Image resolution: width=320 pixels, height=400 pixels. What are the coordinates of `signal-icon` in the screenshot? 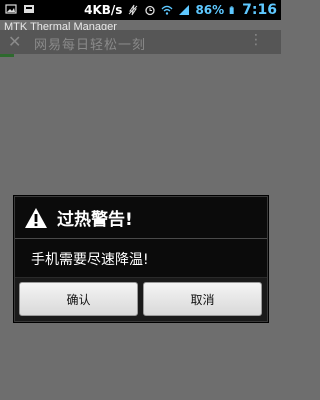 It's located at (184, 10).